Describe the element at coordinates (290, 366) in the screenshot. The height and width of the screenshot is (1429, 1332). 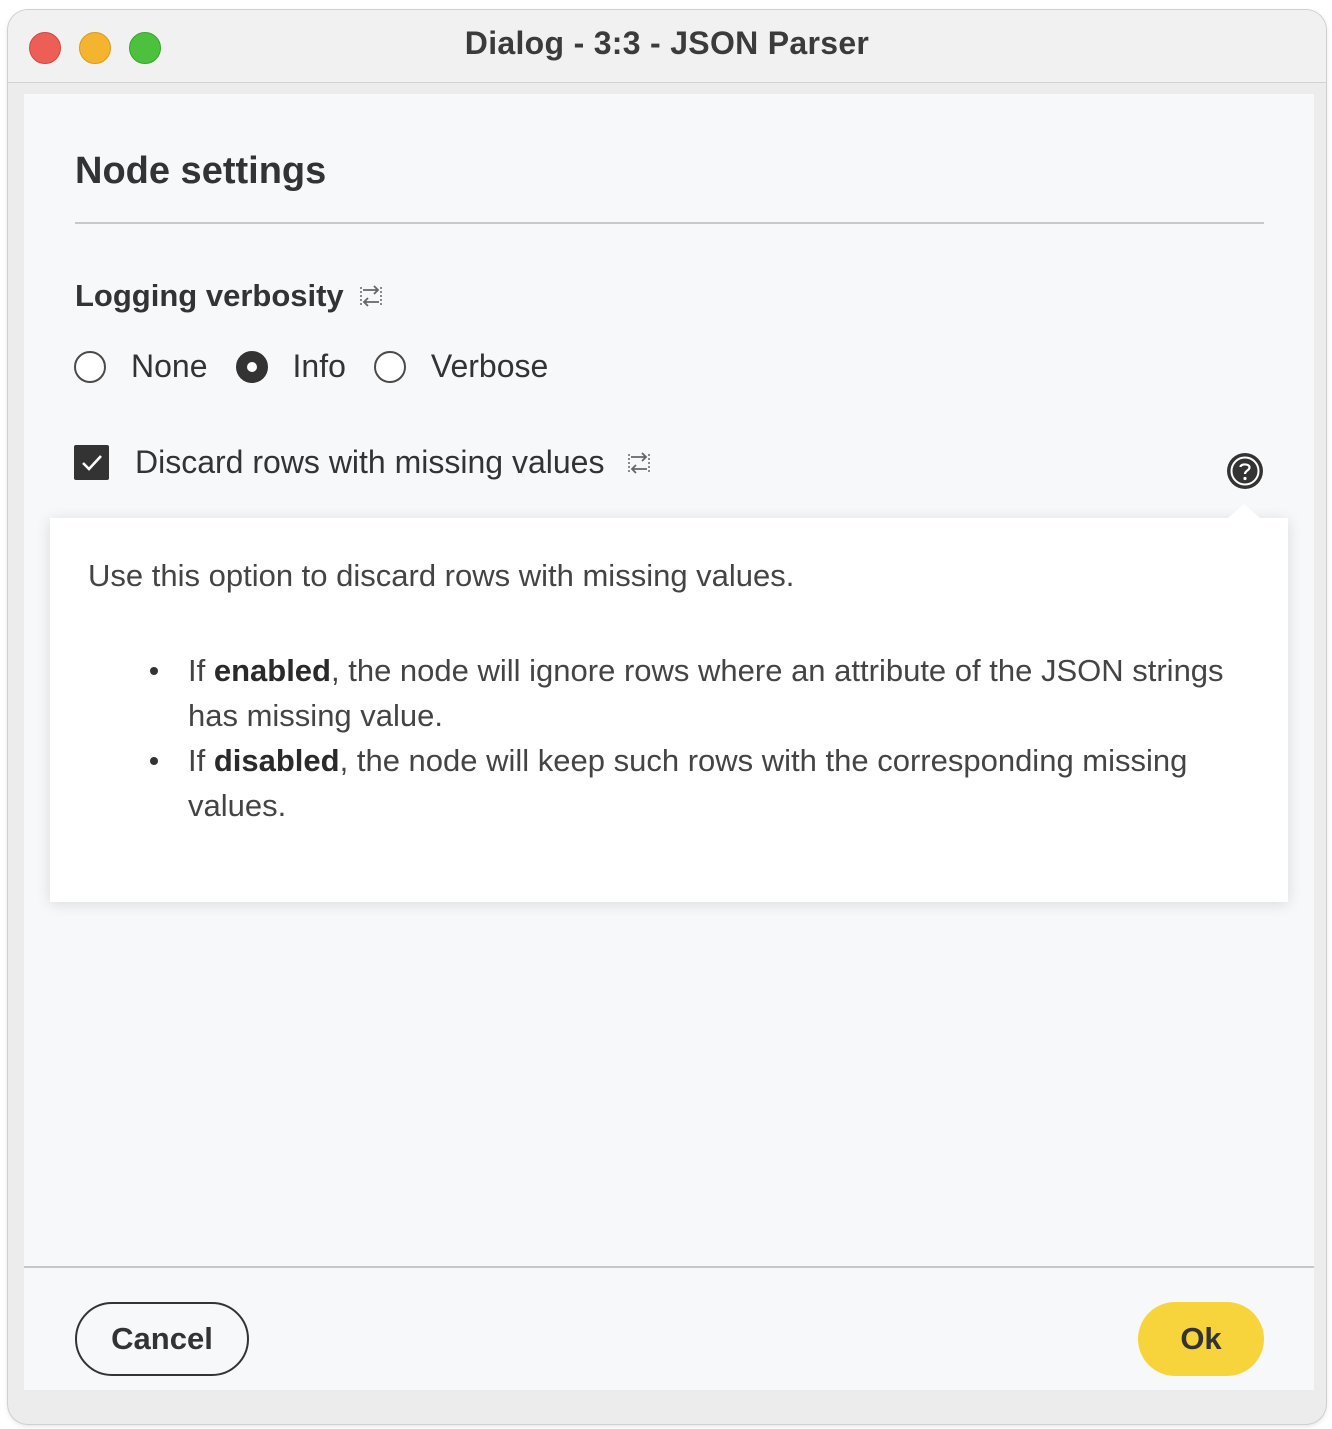
I see `radio-info: Info` at that location.